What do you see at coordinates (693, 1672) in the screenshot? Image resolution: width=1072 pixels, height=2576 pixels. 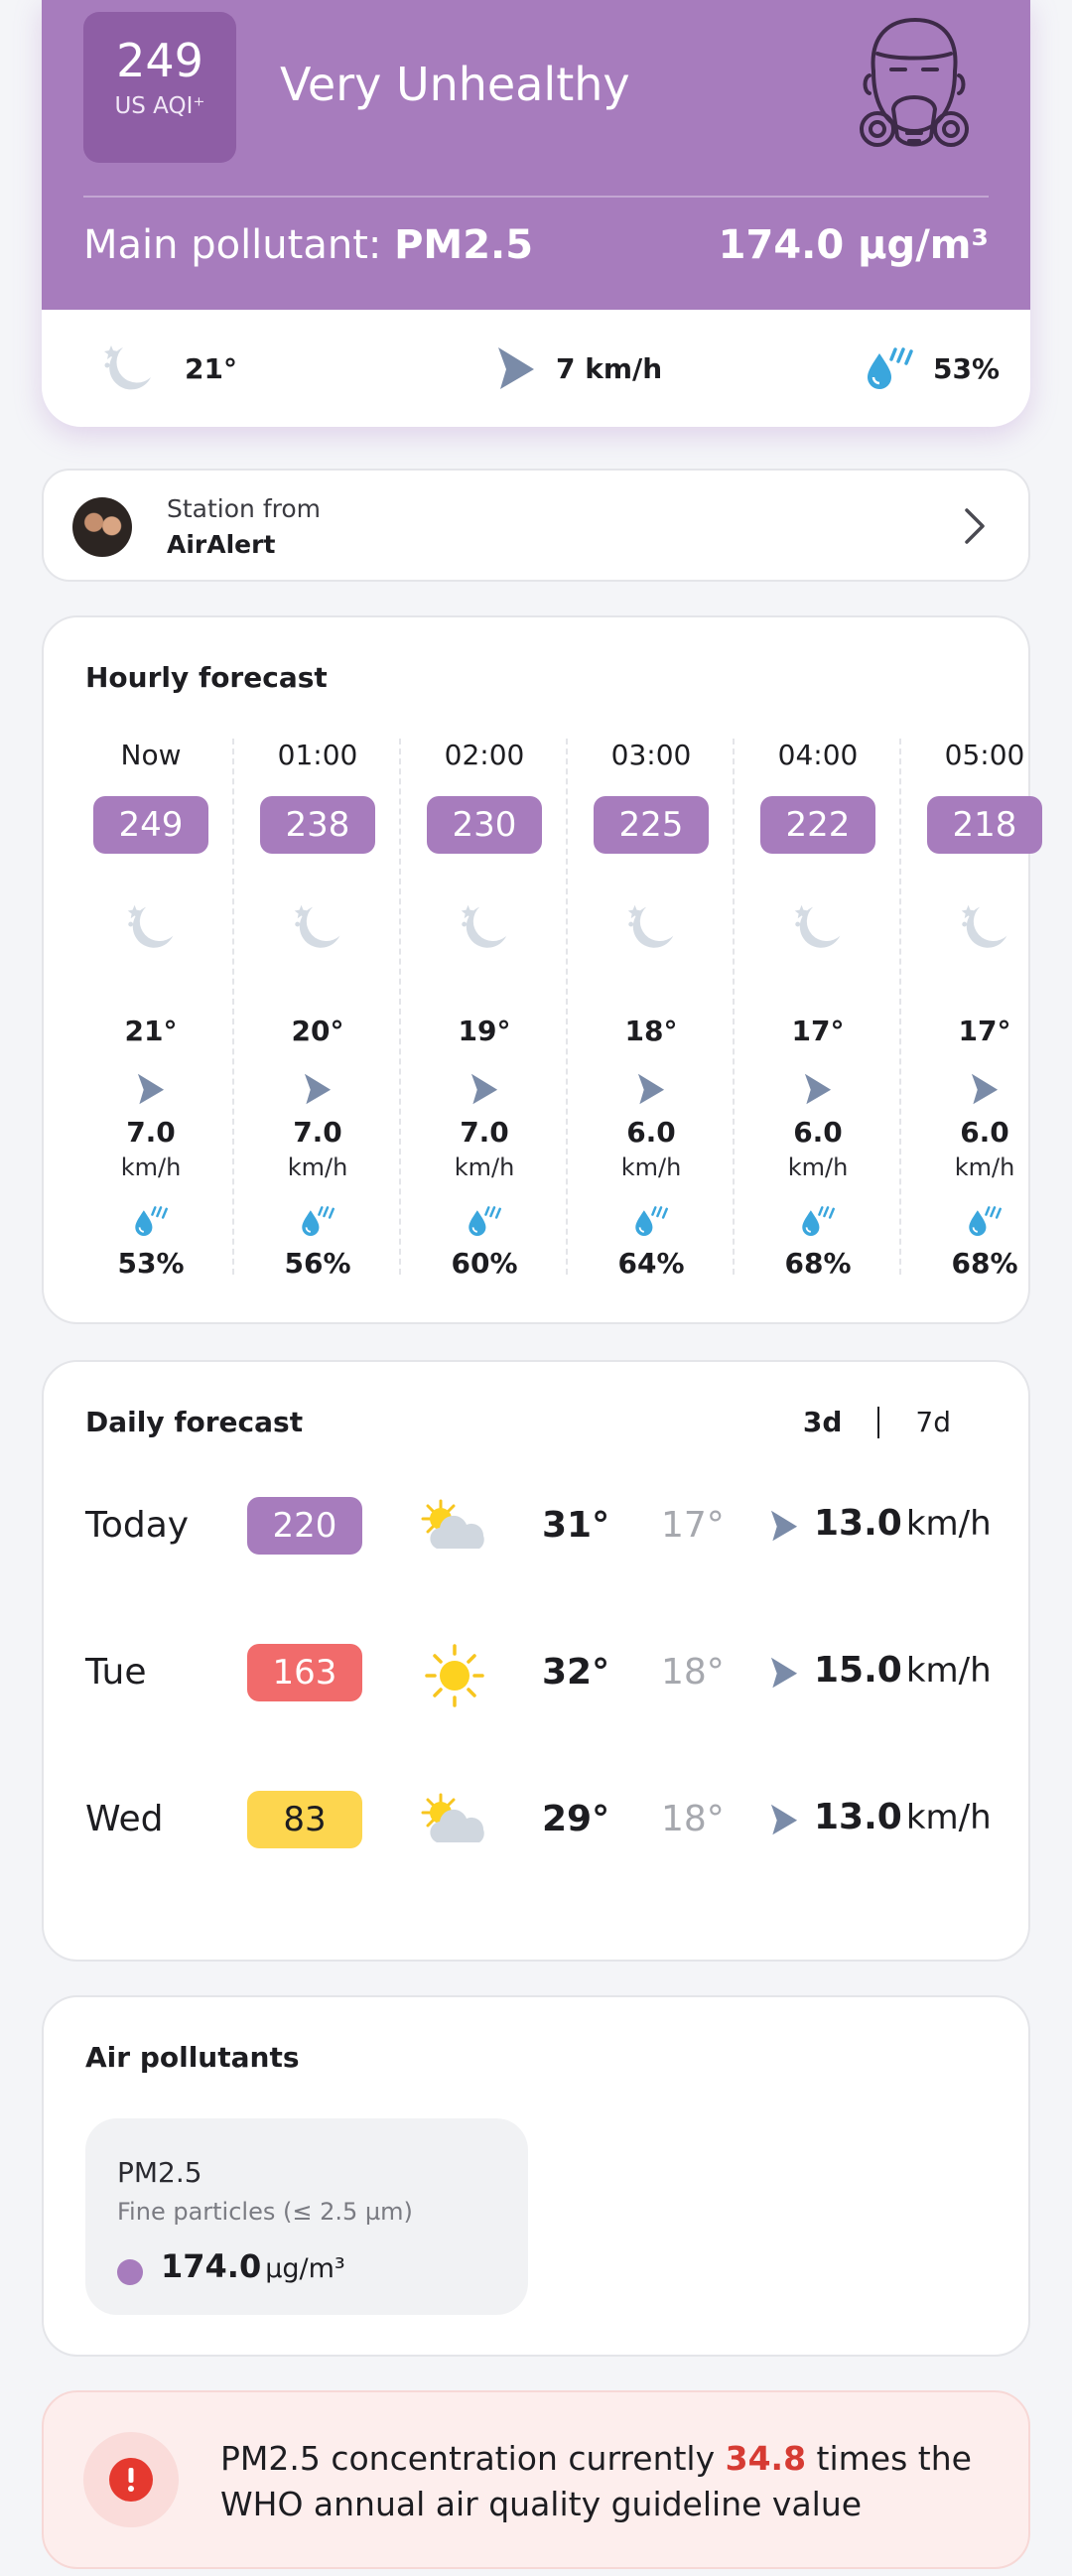 I see `day-low-temp: 18°` at bounding box center [693, 1672].